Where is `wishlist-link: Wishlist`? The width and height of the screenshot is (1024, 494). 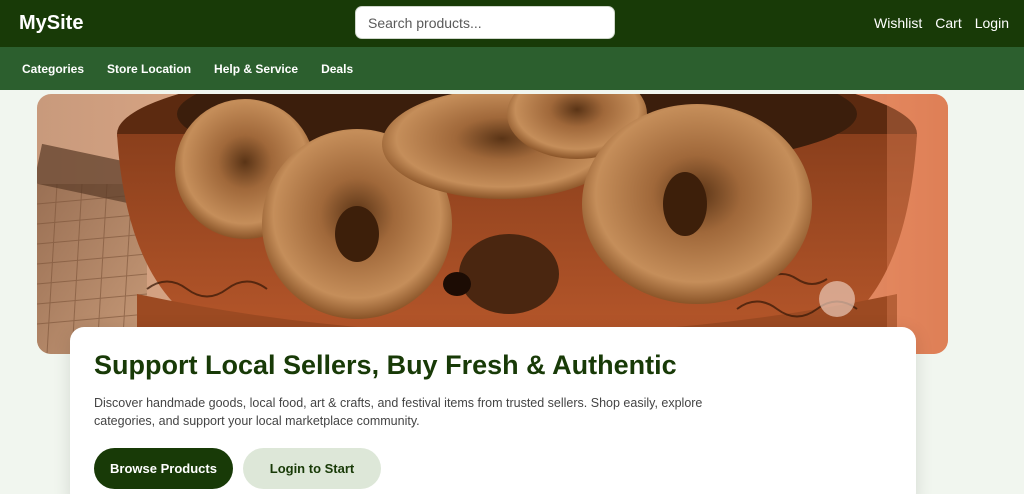
wishlist-link: Wishlist is located at coordinates (898, 23).